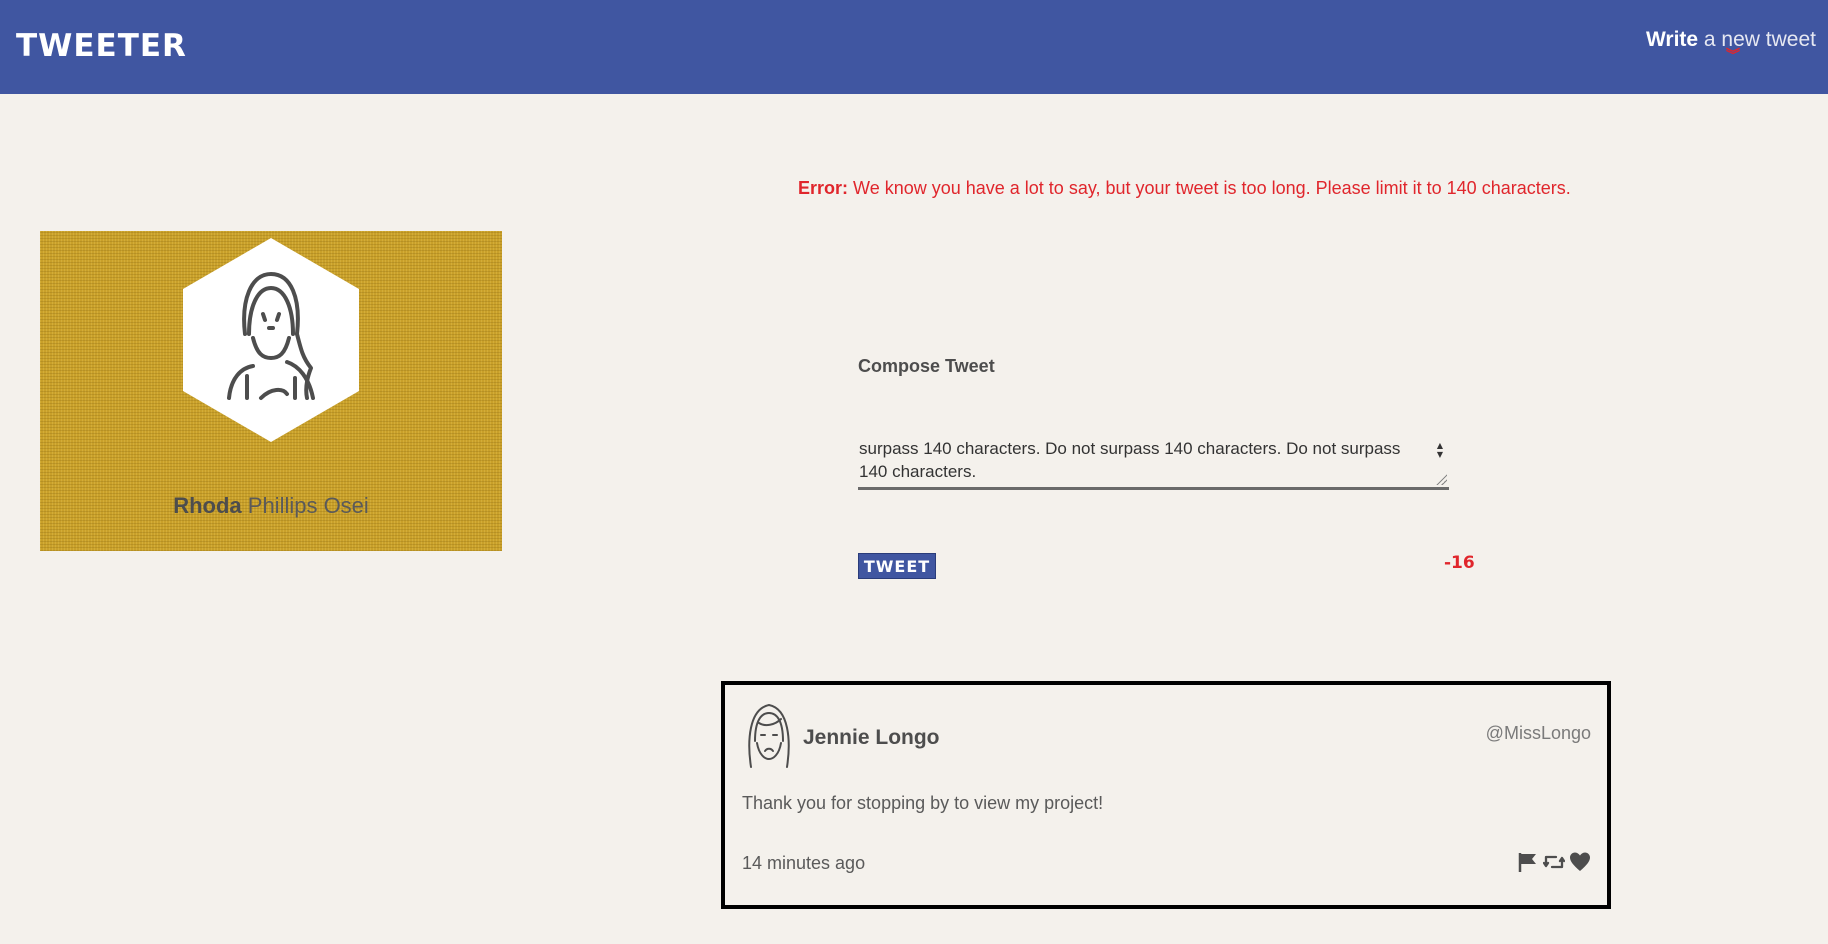 Image resolution: width=1828 pixels, height=944 pixels. Describe the element at coordinates (914, 47) in the screenshot. I see `nav-bar: TWEETER Write a new tweet ︾` at that location.